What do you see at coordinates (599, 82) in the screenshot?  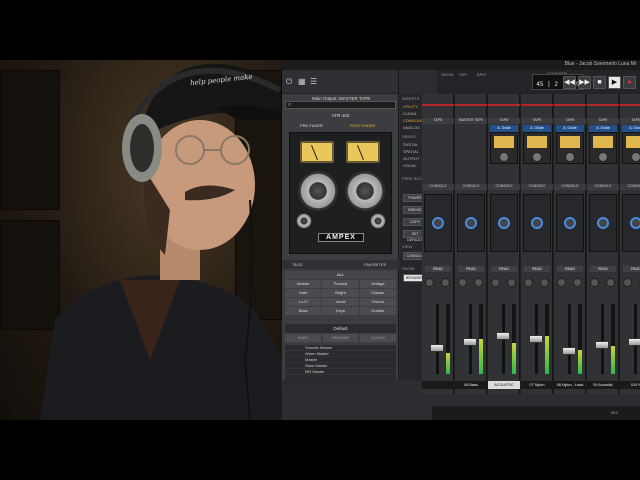 I see `stop-button: ■` at bounding box center [599, 82].